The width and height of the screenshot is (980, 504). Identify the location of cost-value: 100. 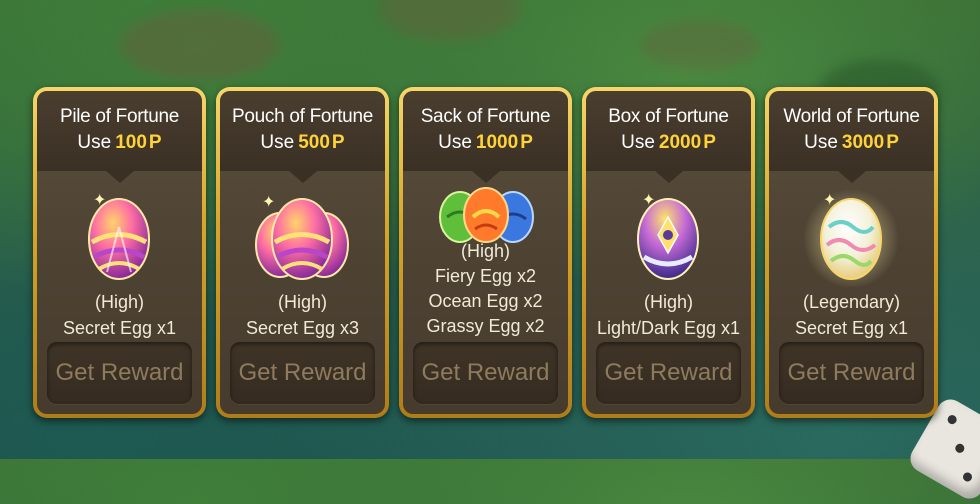
(131, 142).